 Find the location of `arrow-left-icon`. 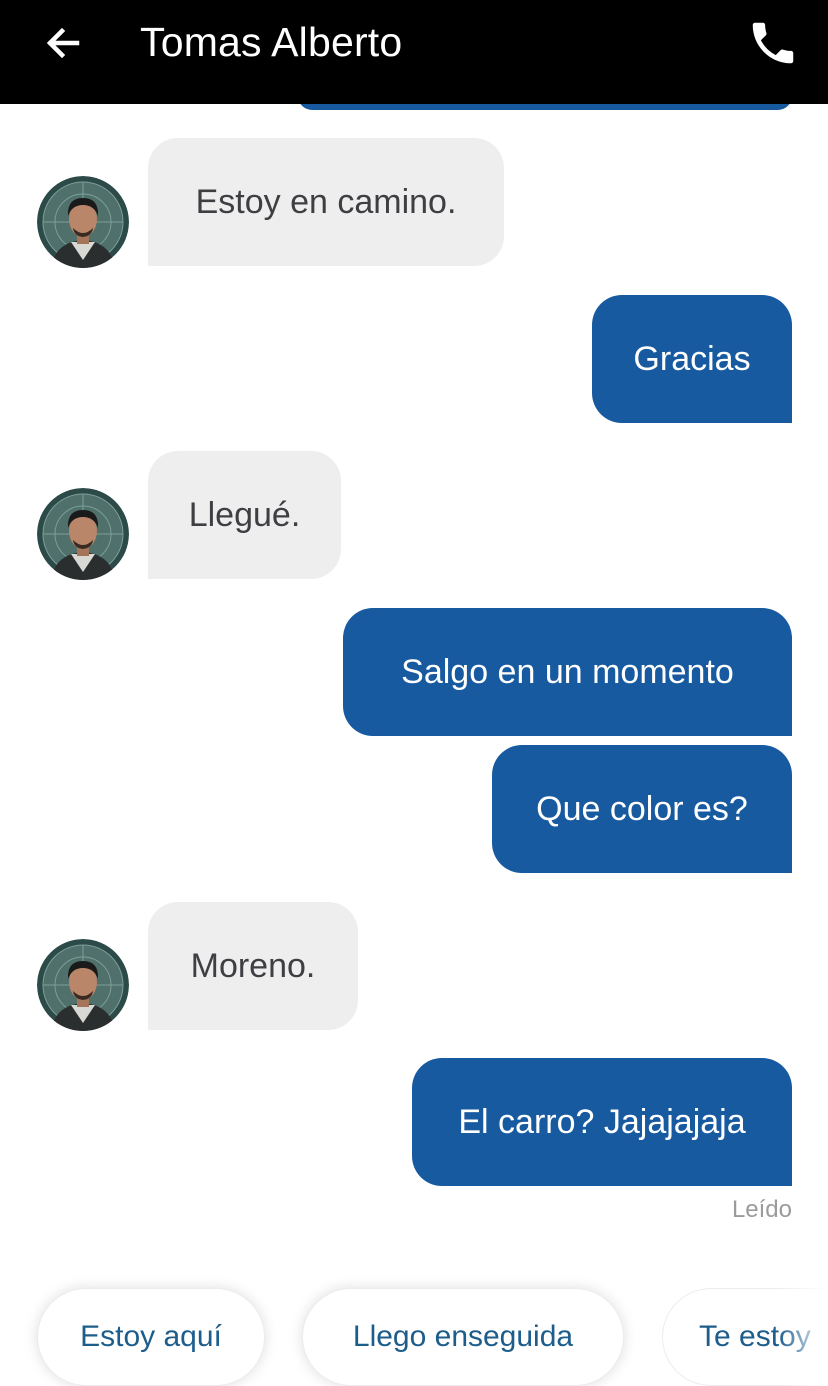

arrow-left-icon is located at coordinates (63, 43).